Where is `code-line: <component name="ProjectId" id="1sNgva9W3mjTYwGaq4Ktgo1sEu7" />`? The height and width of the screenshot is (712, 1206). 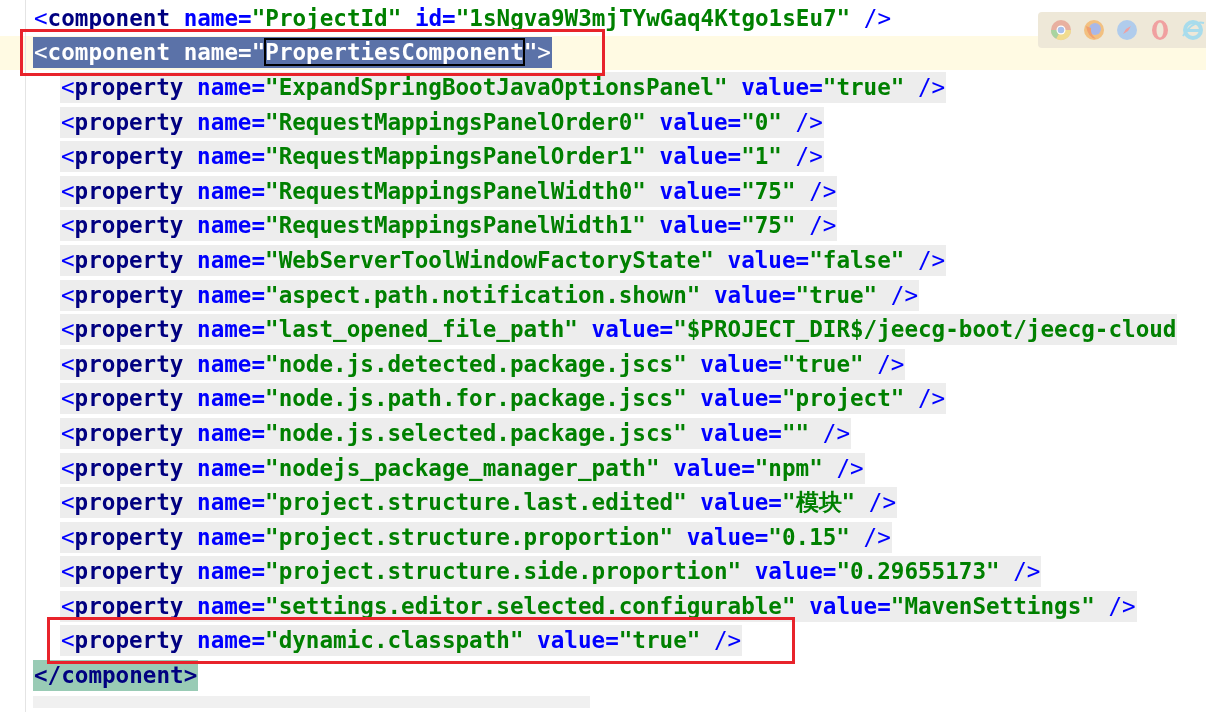
code-line: <component name="ProjectId" id="1sNgva9W3mjTYwGaq4Ktgo1sEu7" /> is located at coordinates (463, 18).